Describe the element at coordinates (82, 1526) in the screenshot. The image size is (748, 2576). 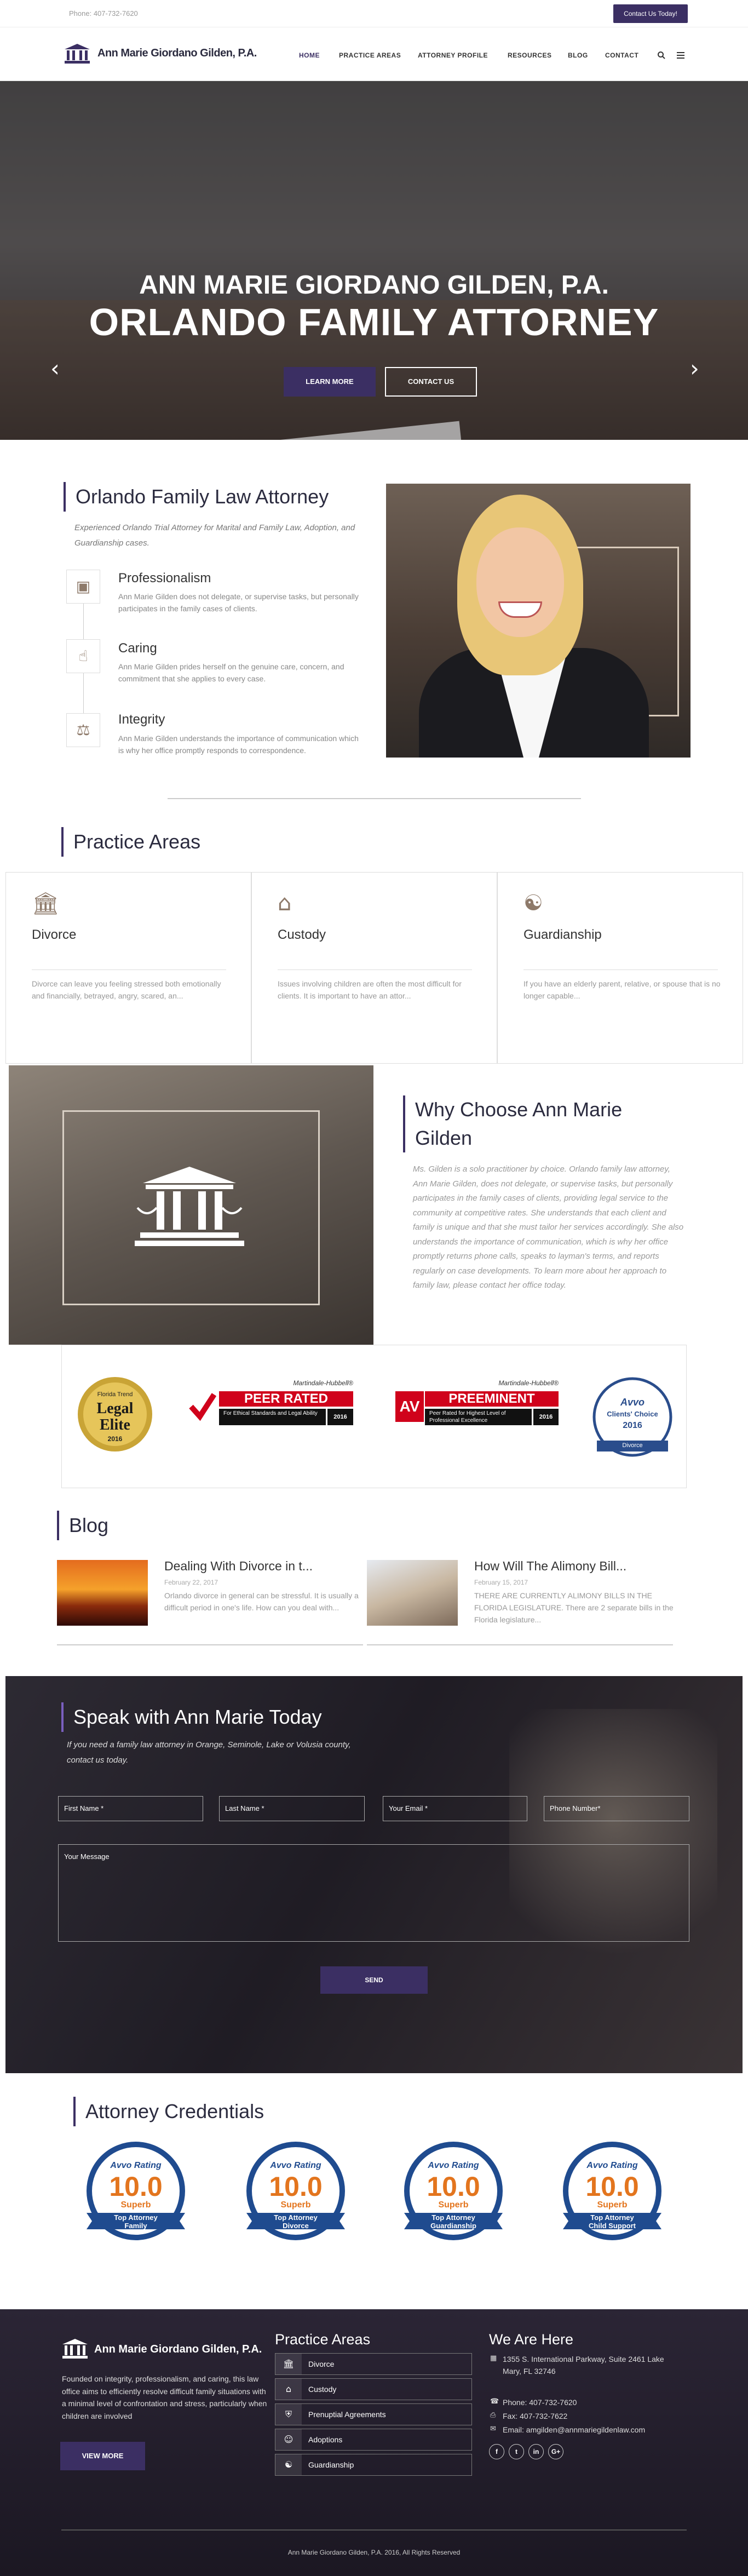
I see `blog-title: Blog` at that location.